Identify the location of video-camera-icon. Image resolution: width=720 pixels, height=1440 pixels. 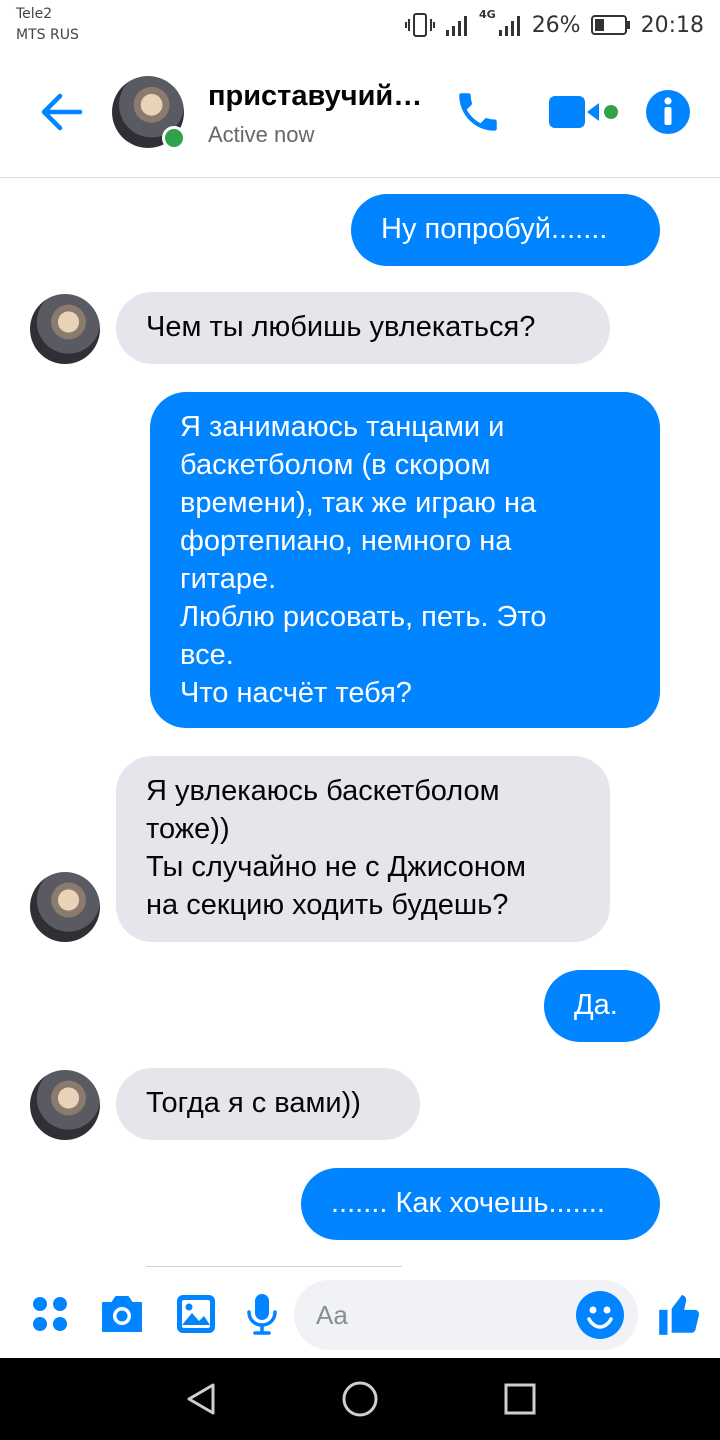
(583, 112).